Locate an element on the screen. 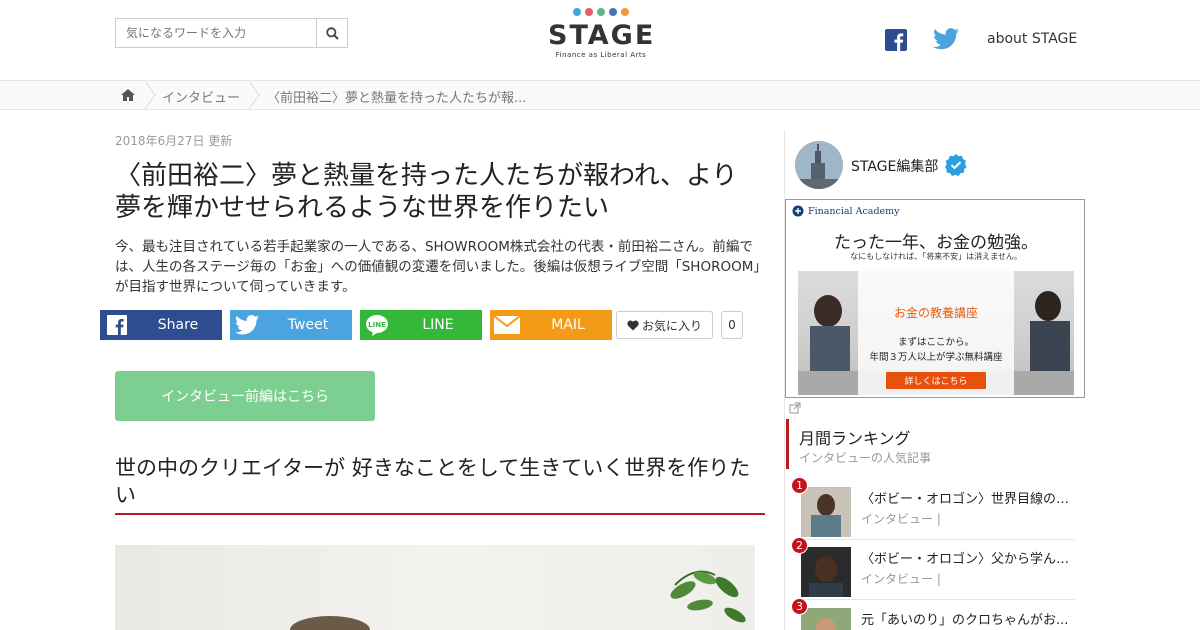  ranking-subtitle: インタビューの人気記事 is located at coordinates (865, 458).